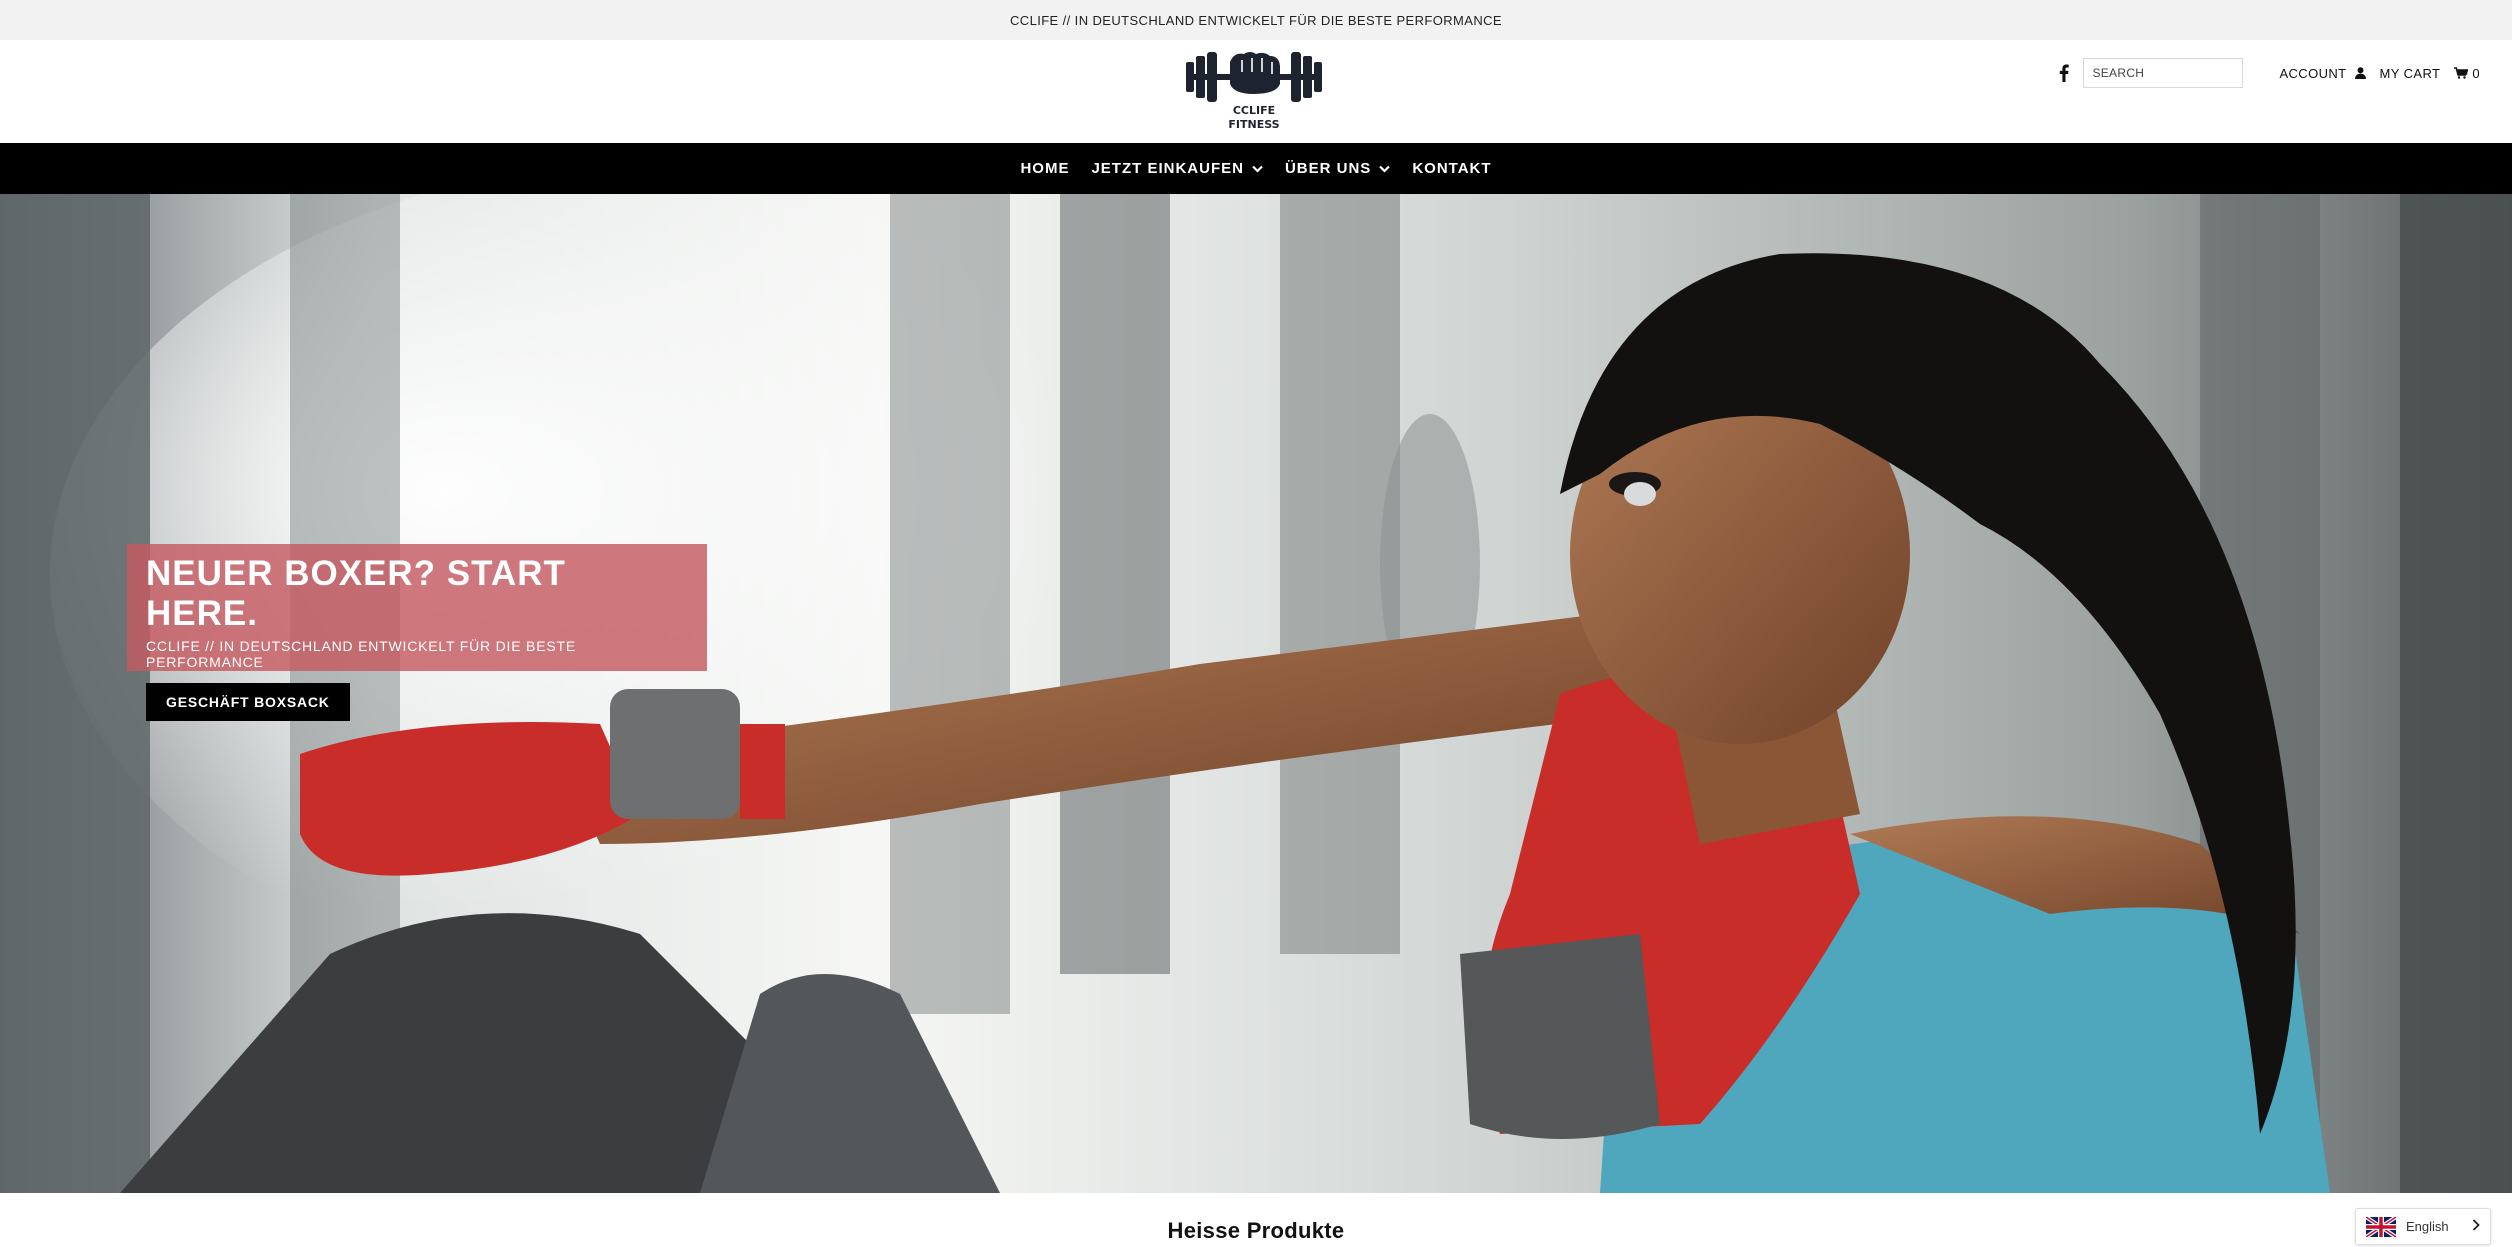  I want to click on account-label: ACCOUNT, so click(2313, 73).